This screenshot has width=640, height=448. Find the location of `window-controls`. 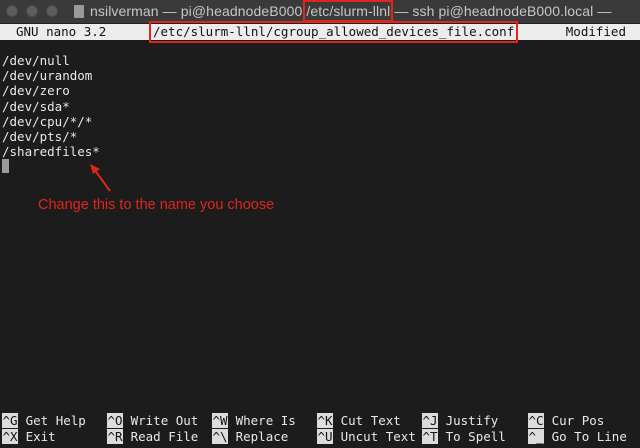

window-controls is located at coordinates (32, 11).